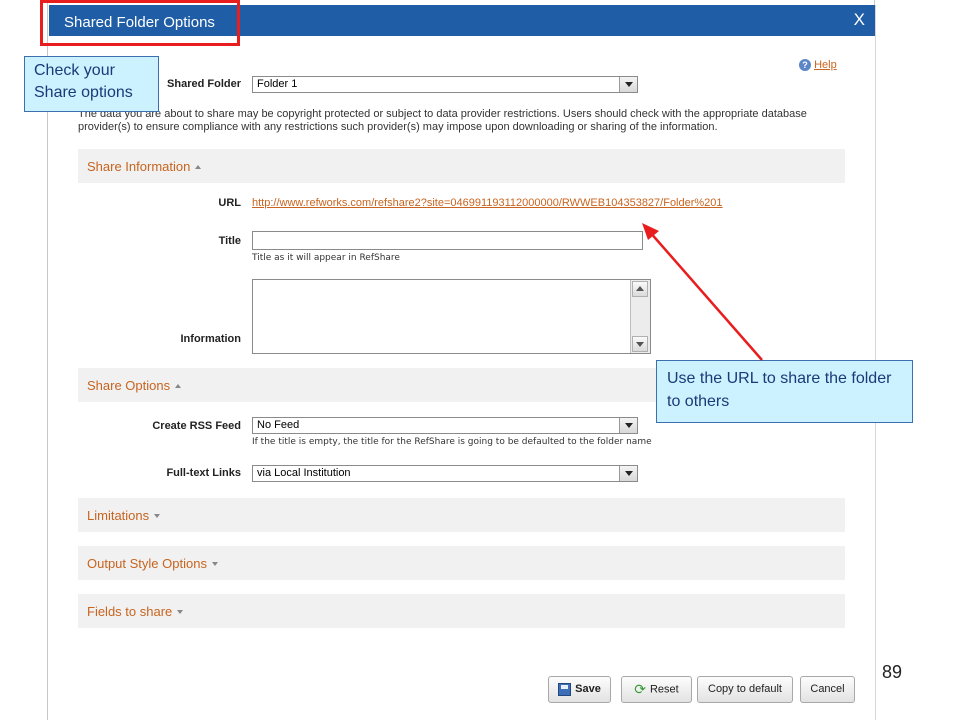  Describe the element at coordinates (650, 231) in the screenshot. I see `arrow-head` at that location.